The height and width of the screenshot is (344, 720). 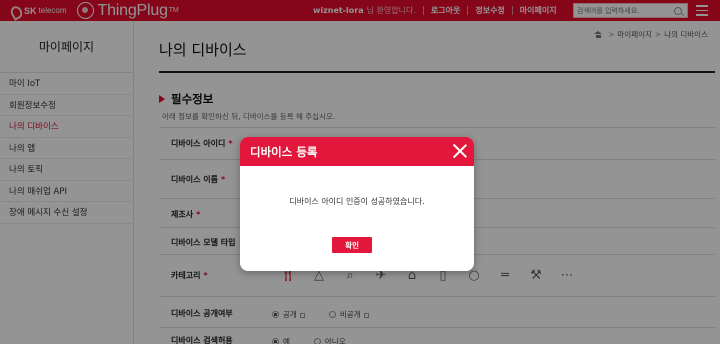 I want to click on device-register-modal: 디바이스 등록 디바이스 아이디 인증이 성공하였습니다. 확인, so click(x=357, y=204).